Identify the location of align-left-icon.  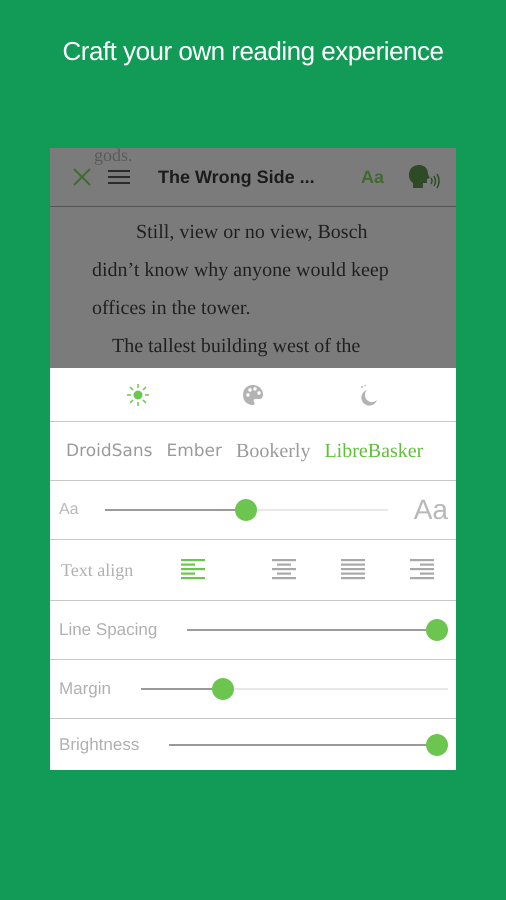
(193, 570).